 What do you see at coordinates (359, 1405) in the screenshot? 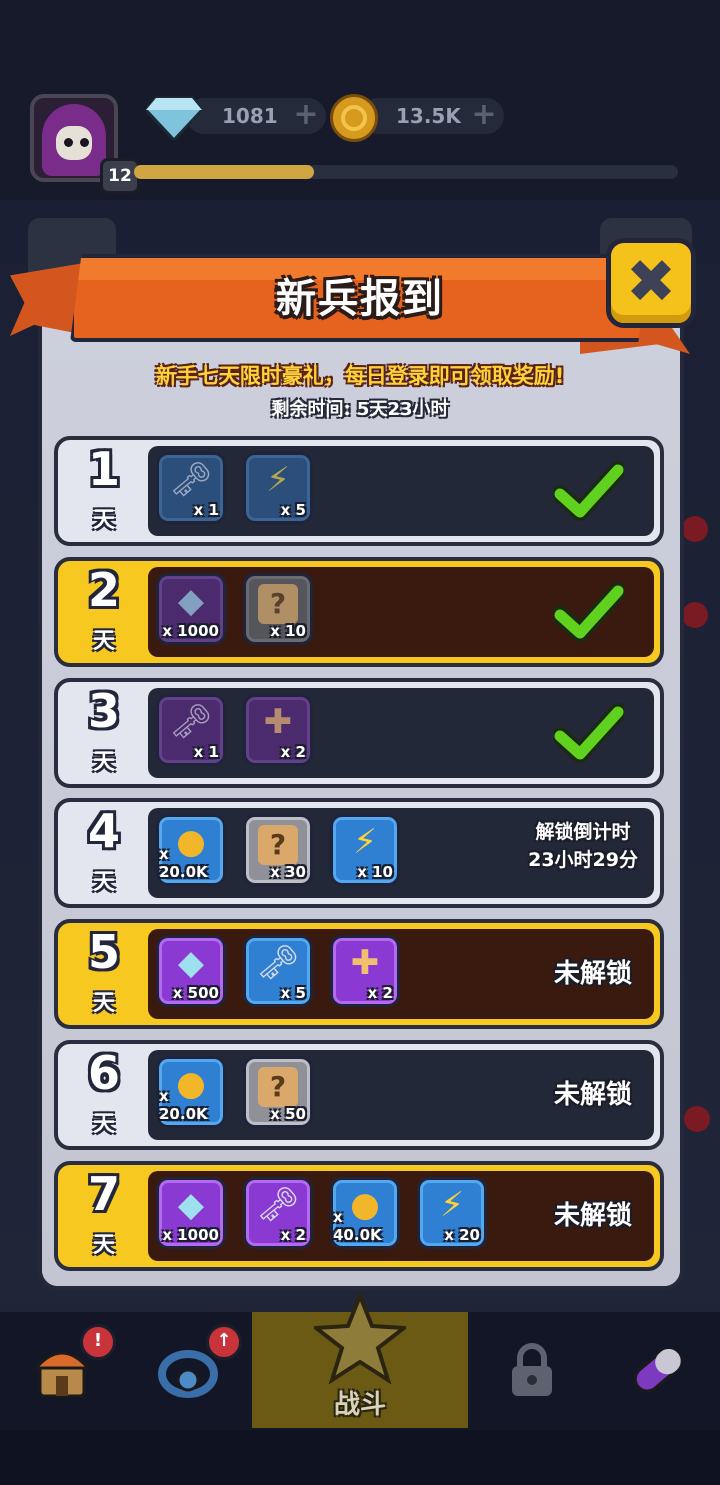
I see `battle-label: 战斗` at bounding box center [359, 1405].